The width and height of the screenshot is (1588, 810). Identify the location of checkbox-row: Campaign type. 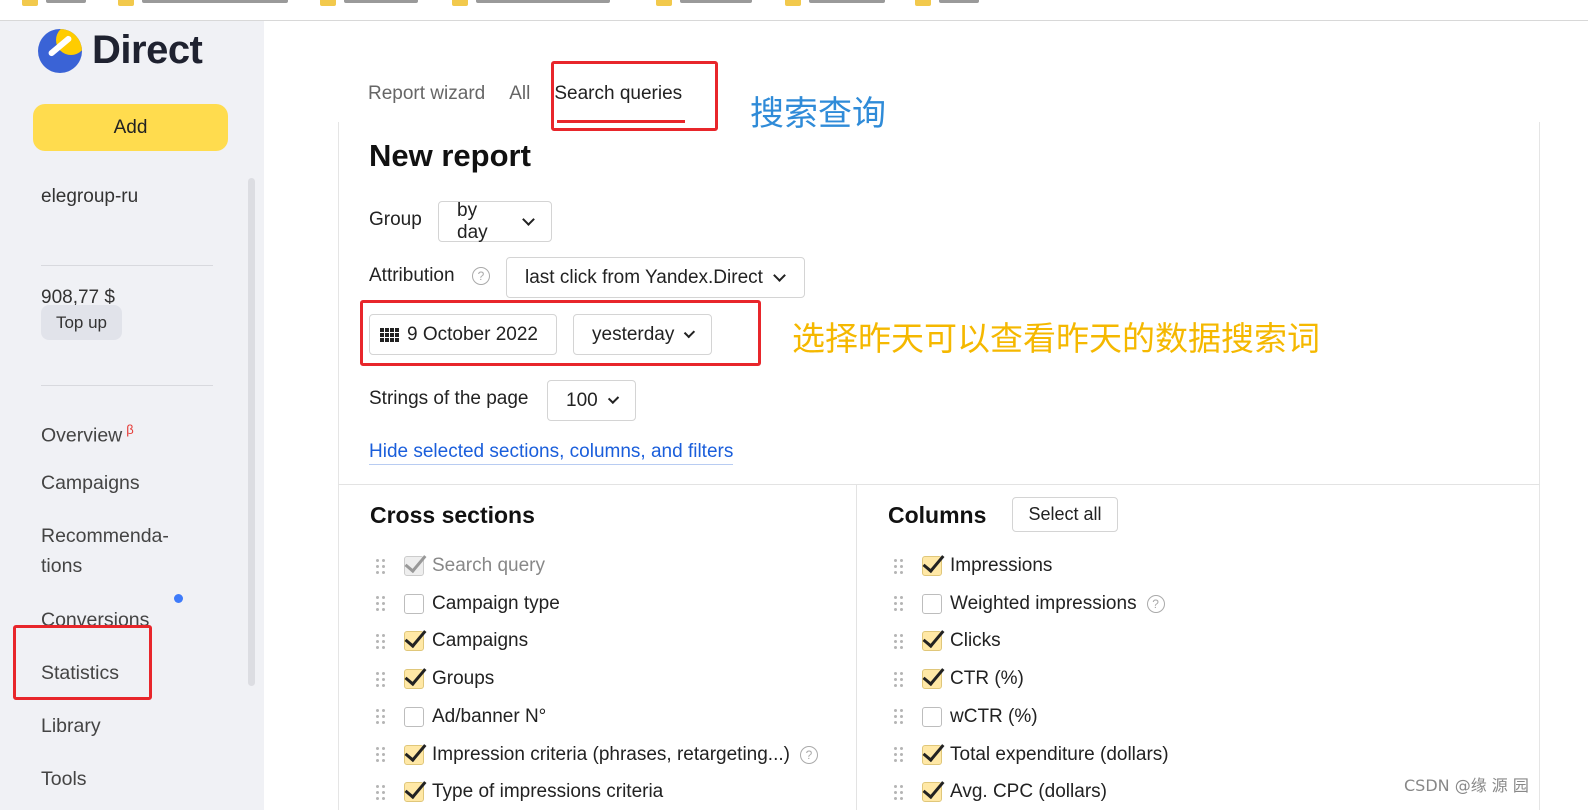
(468, 604).